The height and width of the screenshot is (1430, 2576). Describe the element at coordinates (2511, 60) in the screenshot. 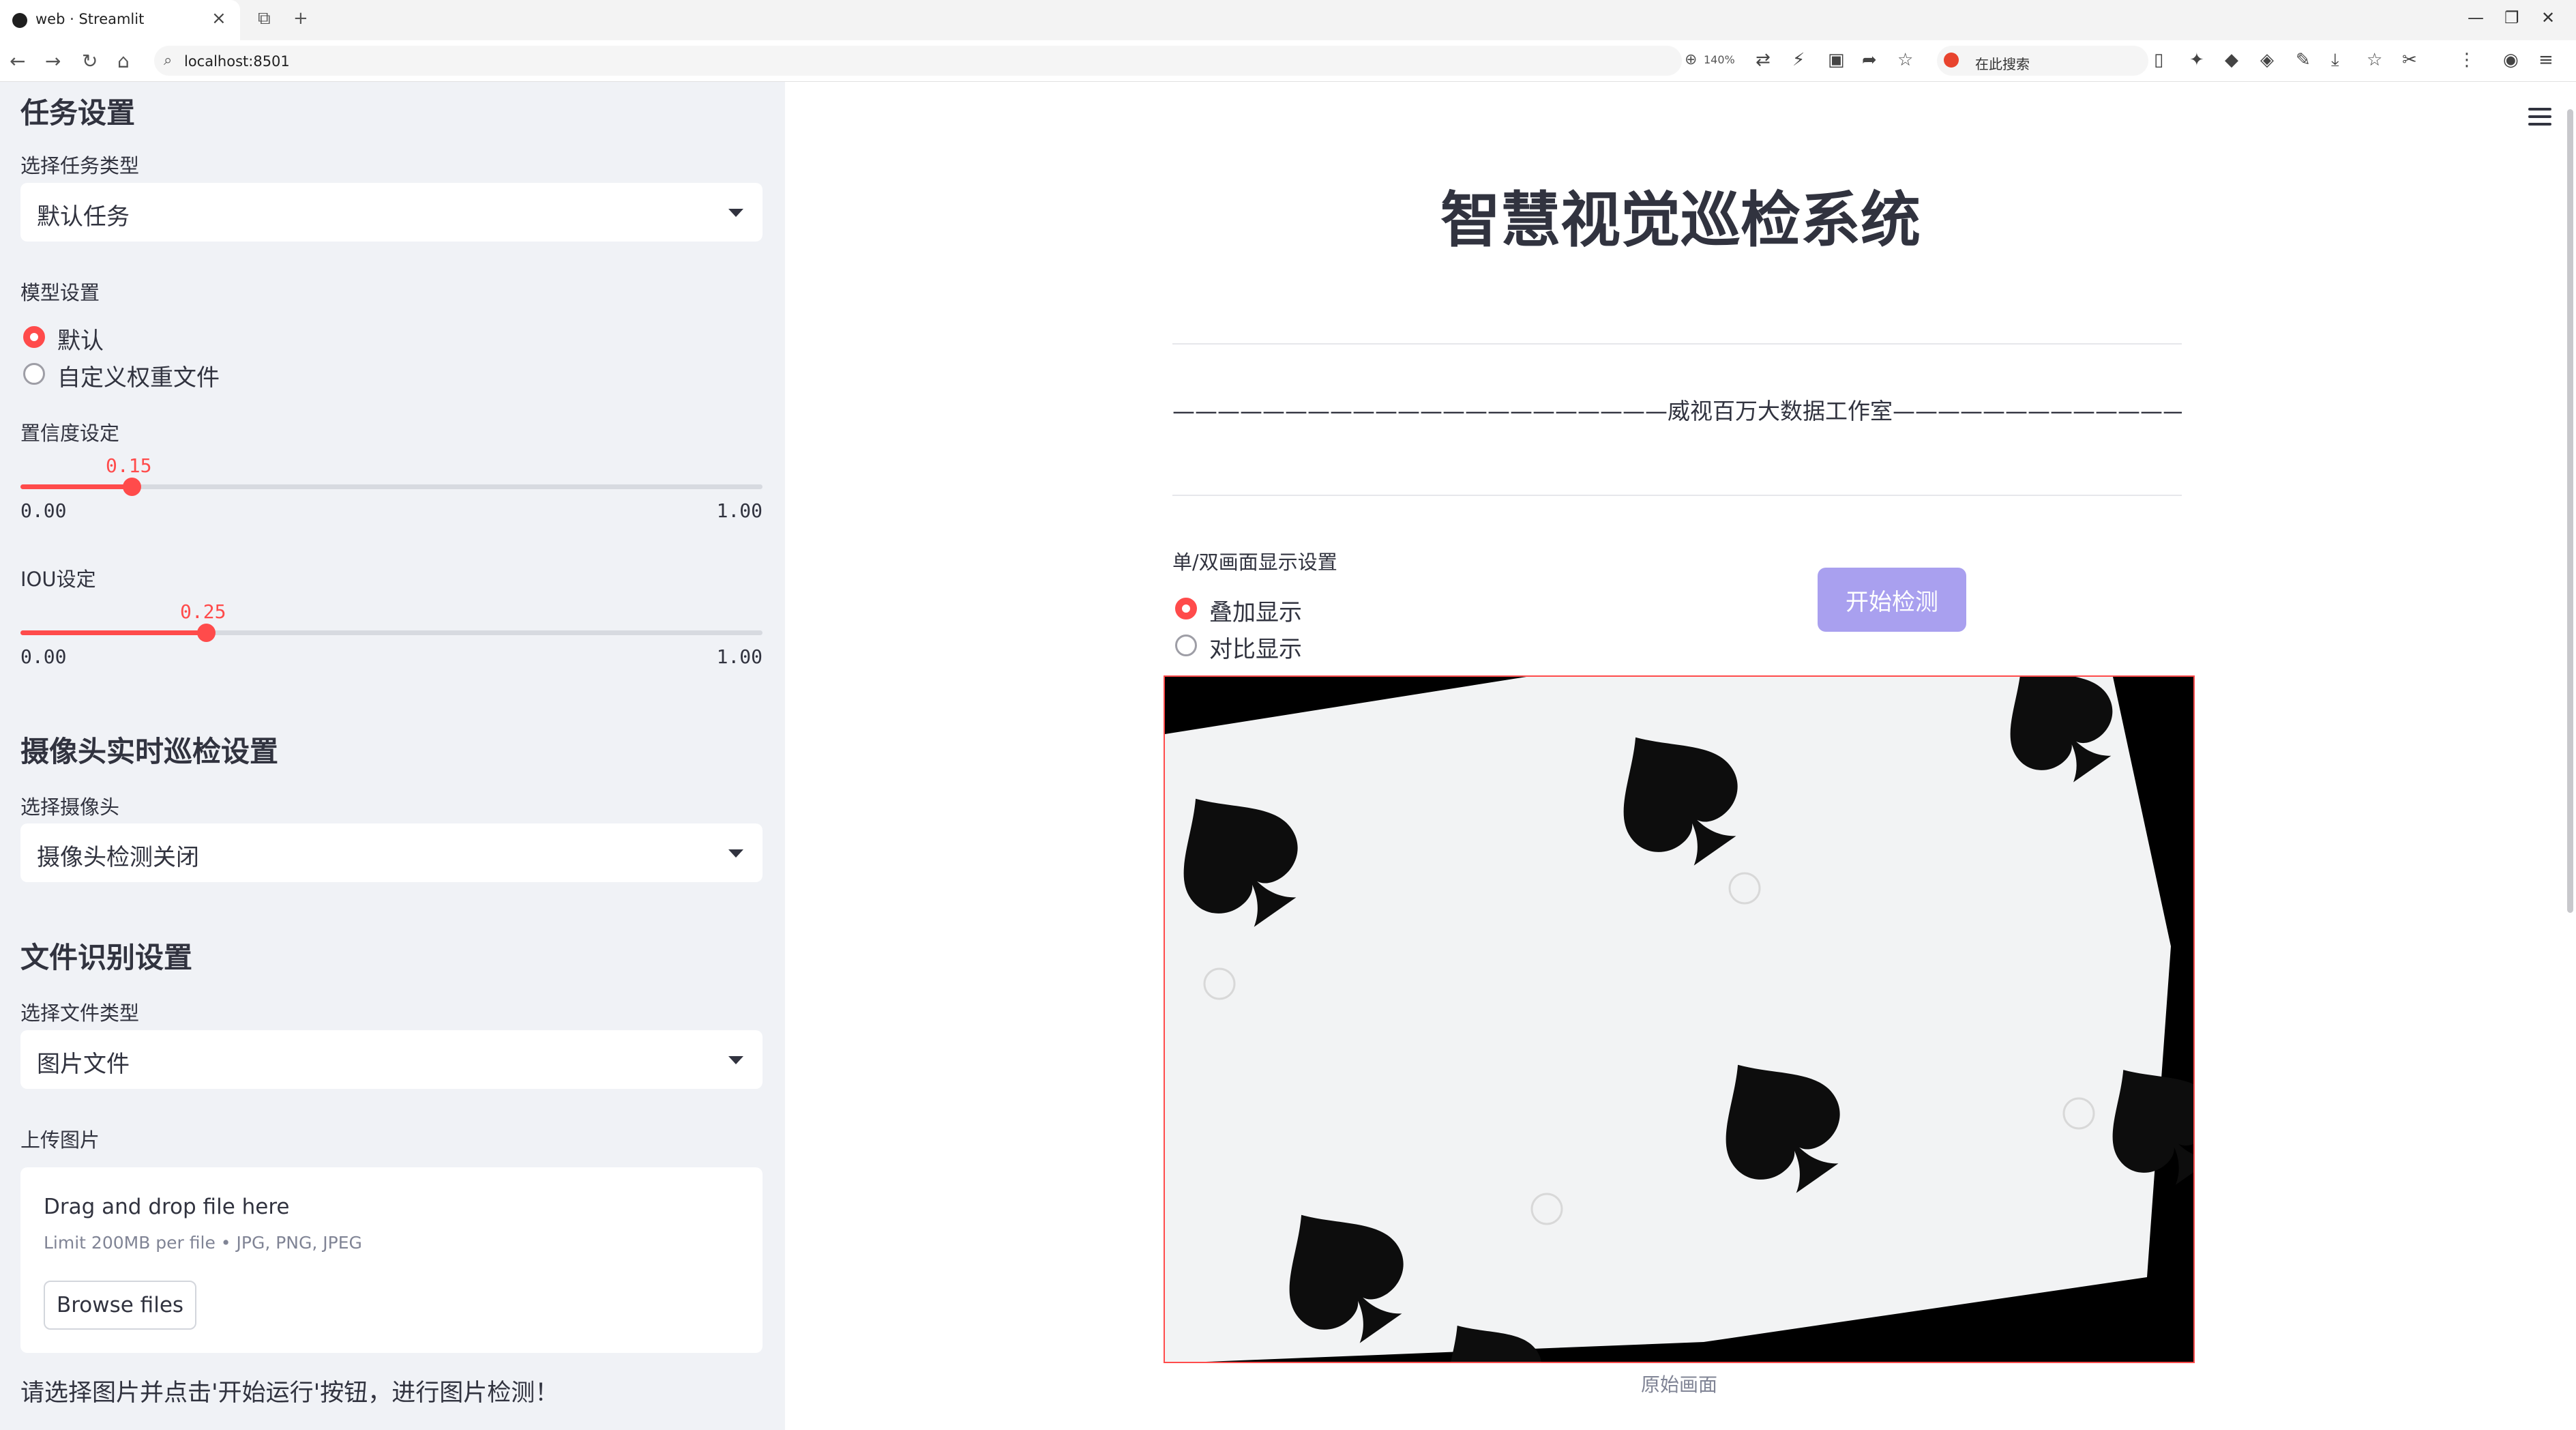

I see `avatar-icon: ◉` at that location.